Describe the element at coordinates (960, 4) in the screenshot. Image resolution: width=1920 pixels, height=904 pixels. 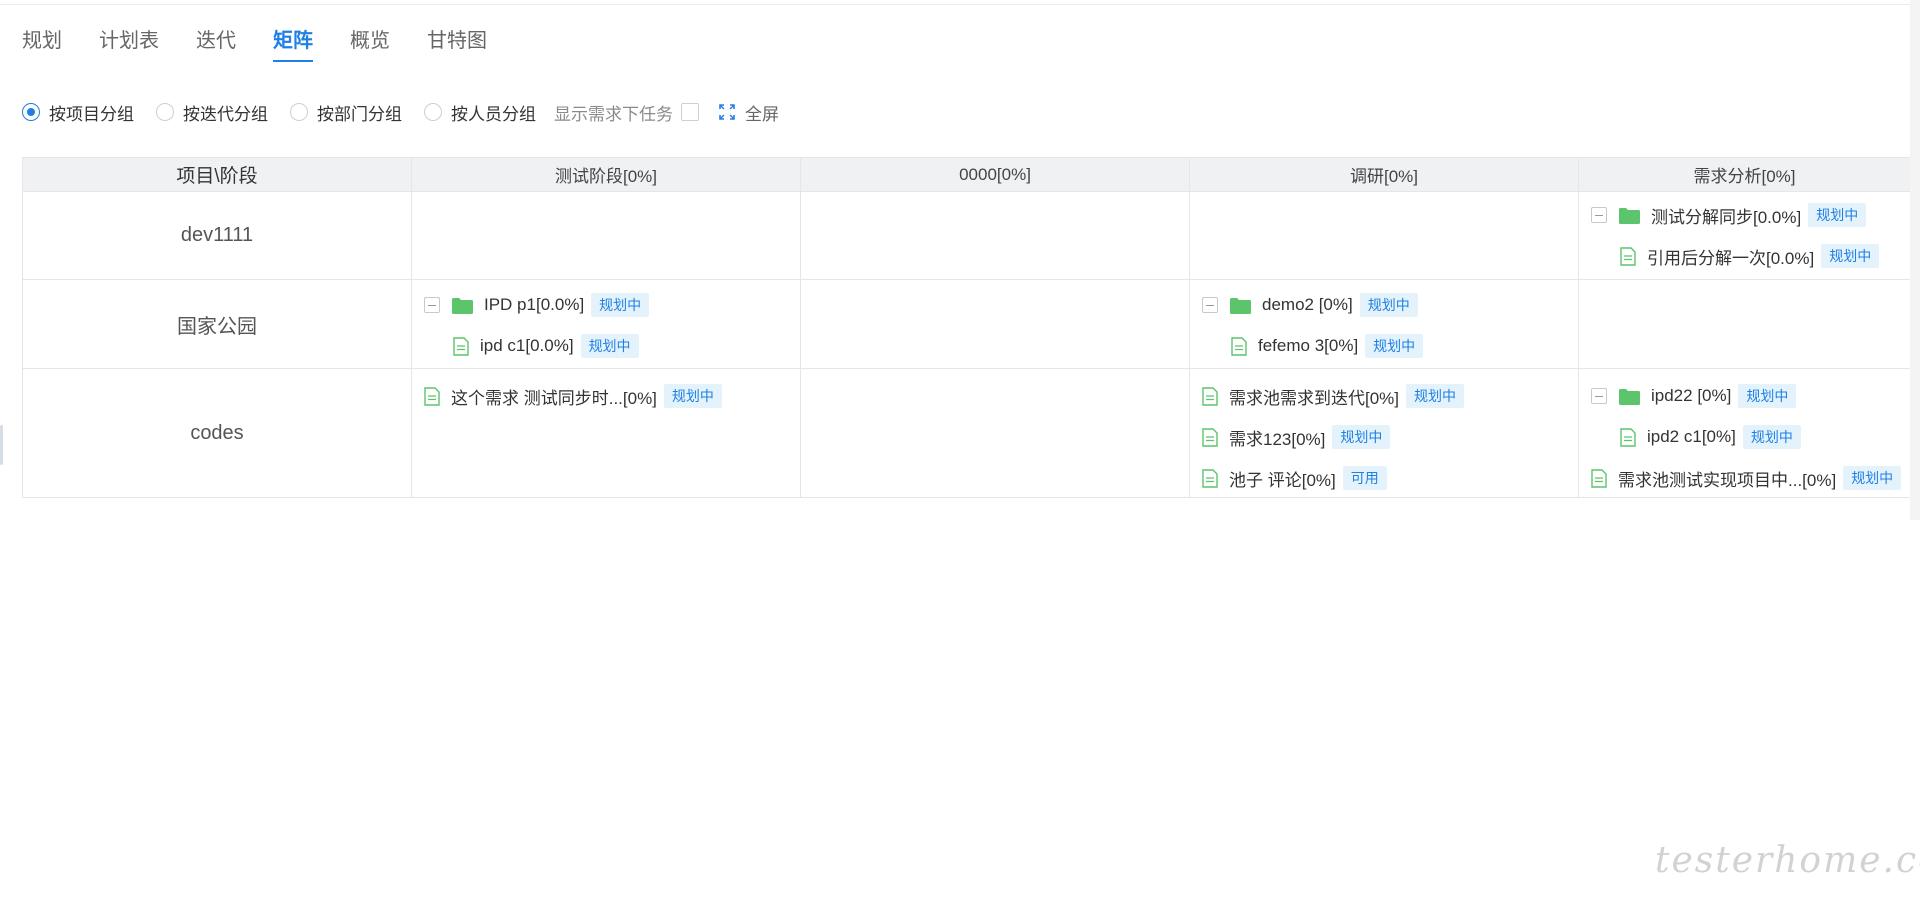
I see `top-divider` at that location.